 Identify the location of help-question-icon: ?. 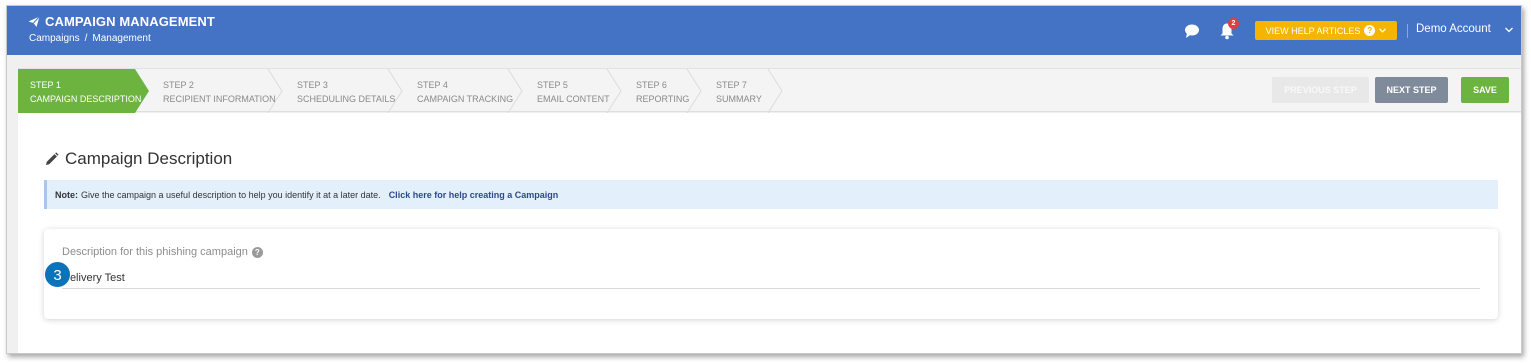
(257, 252).